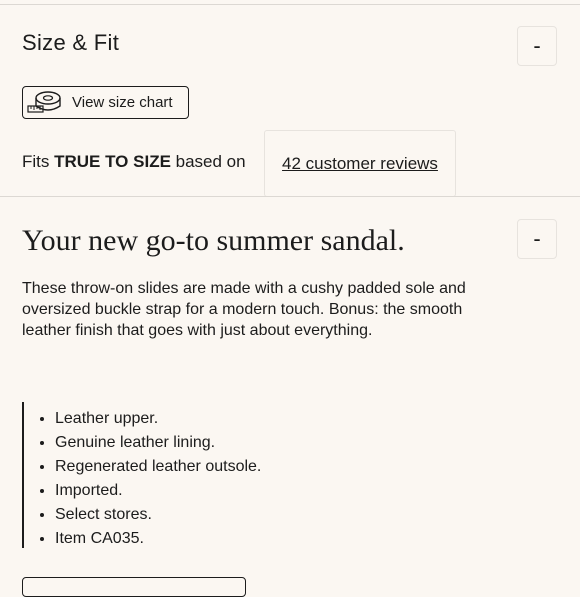 The width and height of the screenshot is (580, 597). What do you see at coordinates (122, 102) in the screenshot?
I see `size-chart-label: View size chart` at bounding box center [122, 102].